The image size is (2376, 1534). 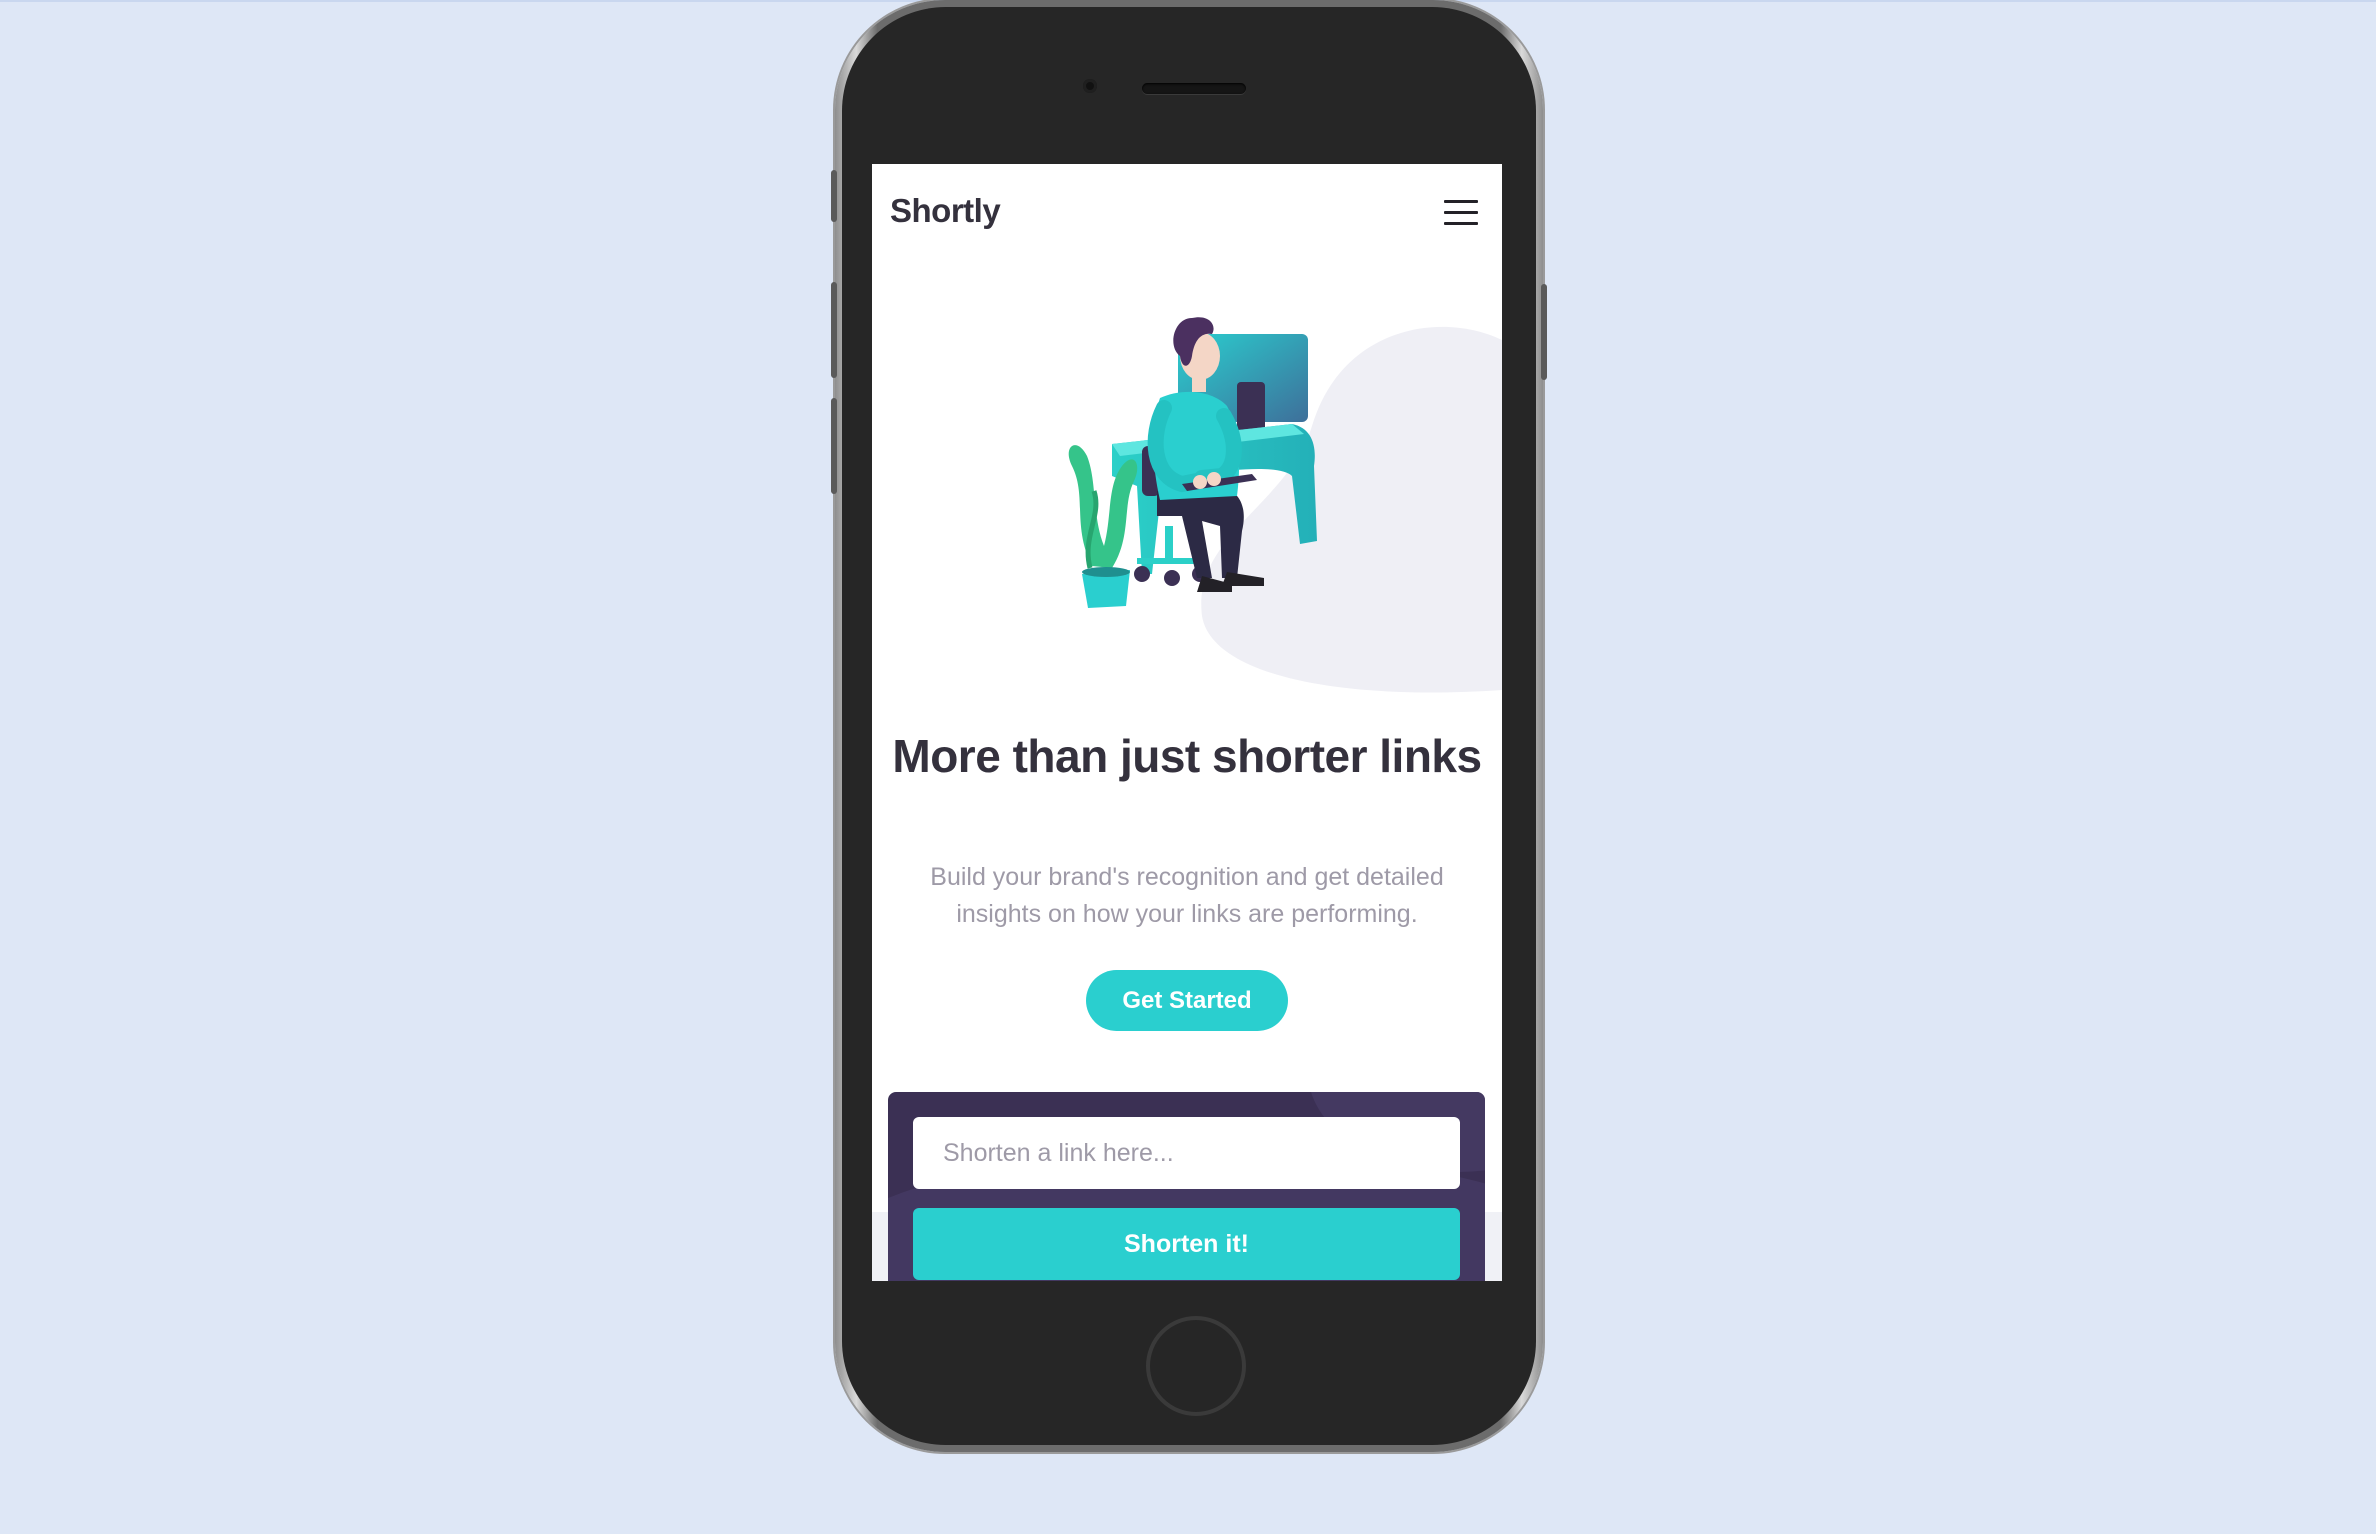 What do you see at coordinates (1461, 213) in the screenshot?
I see `hamburger-icon` at bounding box center [1461, 213].